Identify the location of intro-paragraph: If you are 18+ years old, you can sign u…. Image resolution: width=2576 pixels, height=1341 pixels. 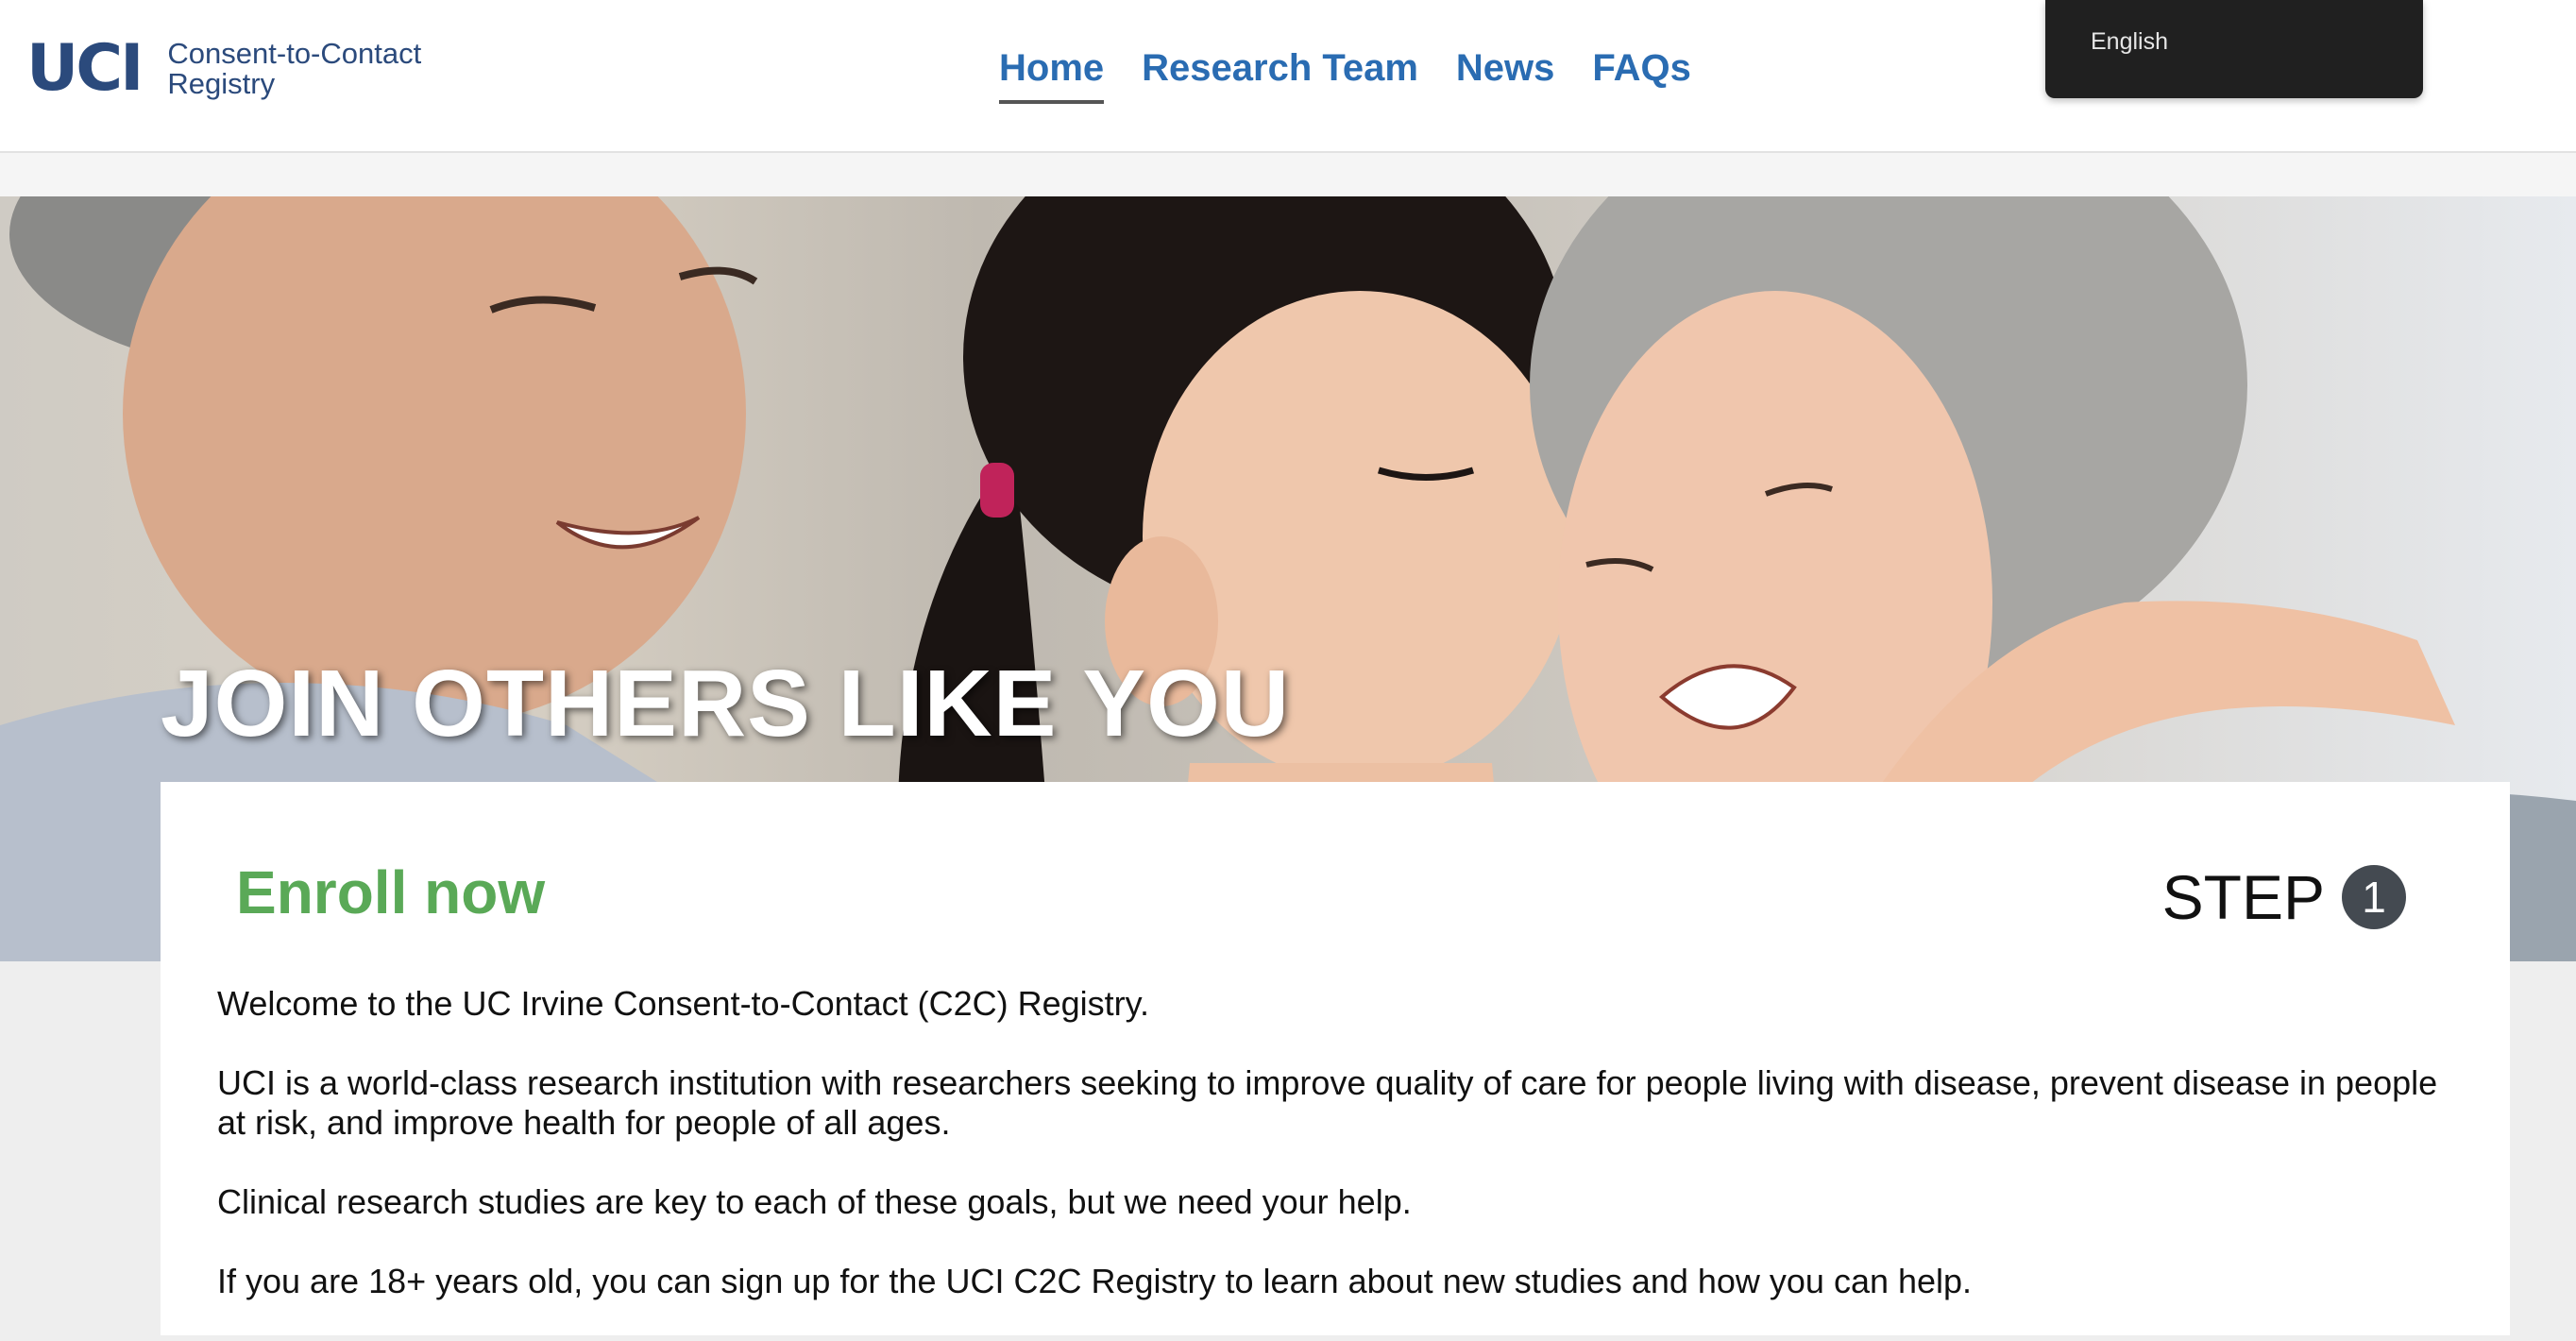
(1095, 1281).